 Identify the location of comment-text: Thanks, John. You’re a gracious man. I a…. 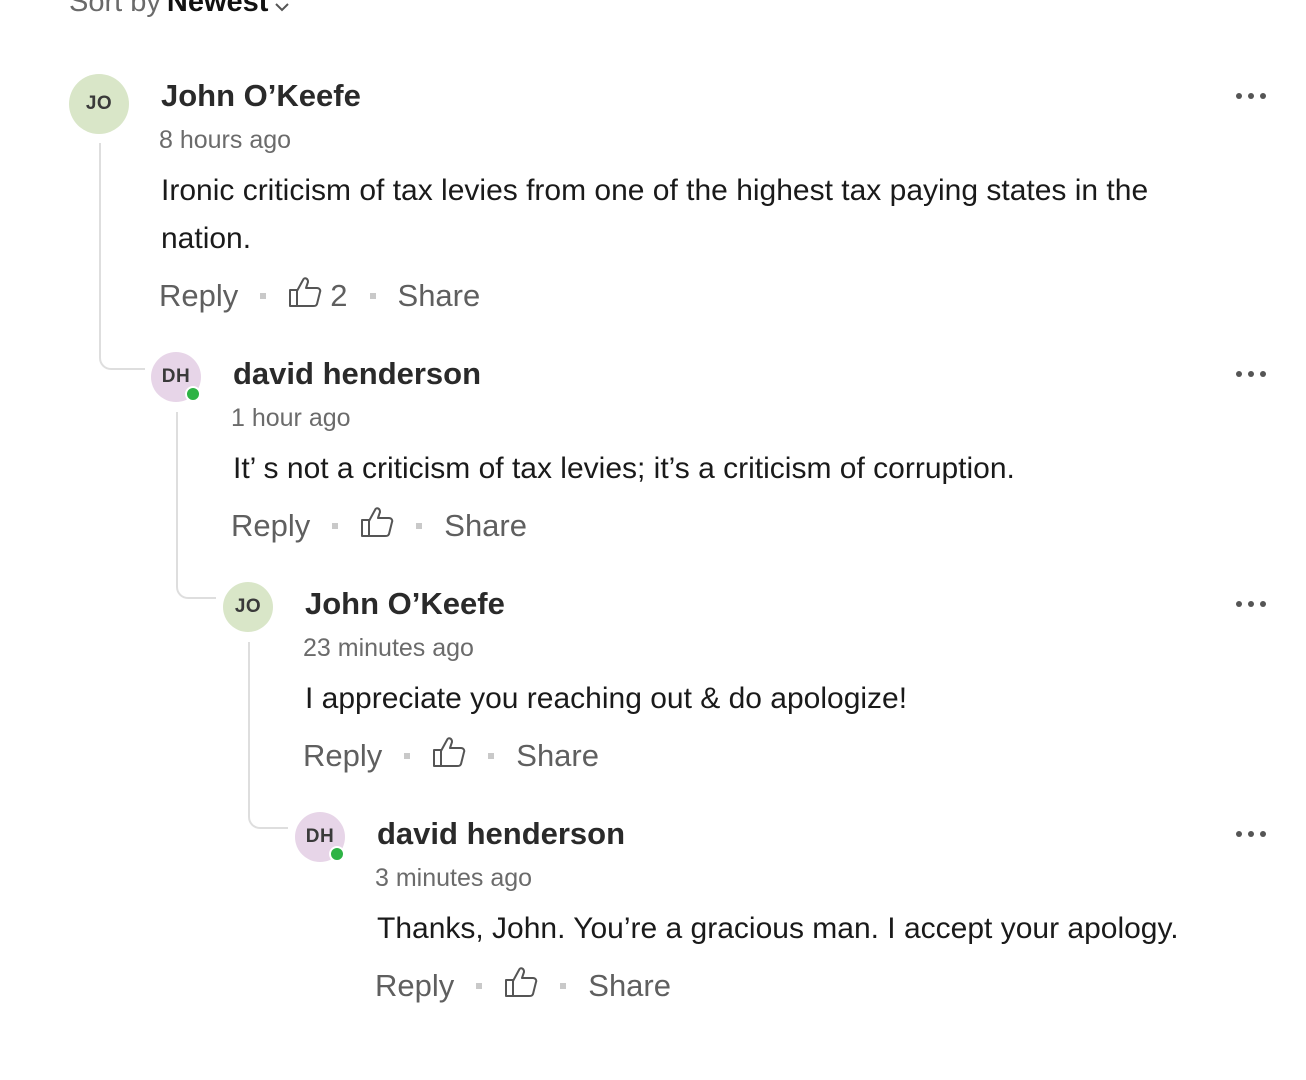
(778, 928).